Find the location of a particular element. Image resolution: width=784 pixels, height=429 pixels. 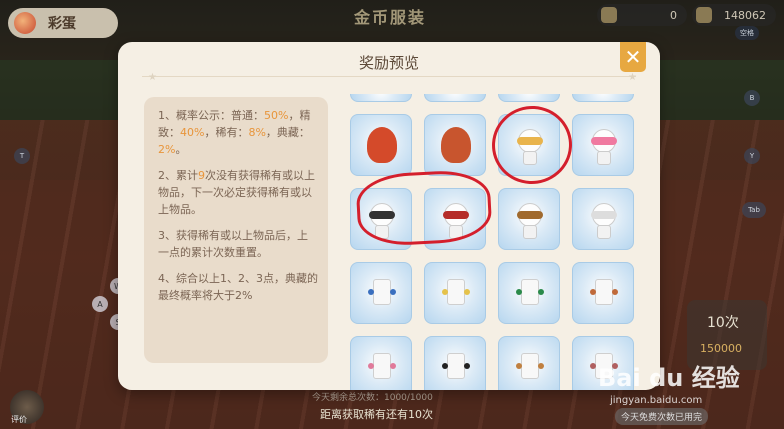

easter-egg-tab: 彩蛋 is located at coordinates (63, 23).